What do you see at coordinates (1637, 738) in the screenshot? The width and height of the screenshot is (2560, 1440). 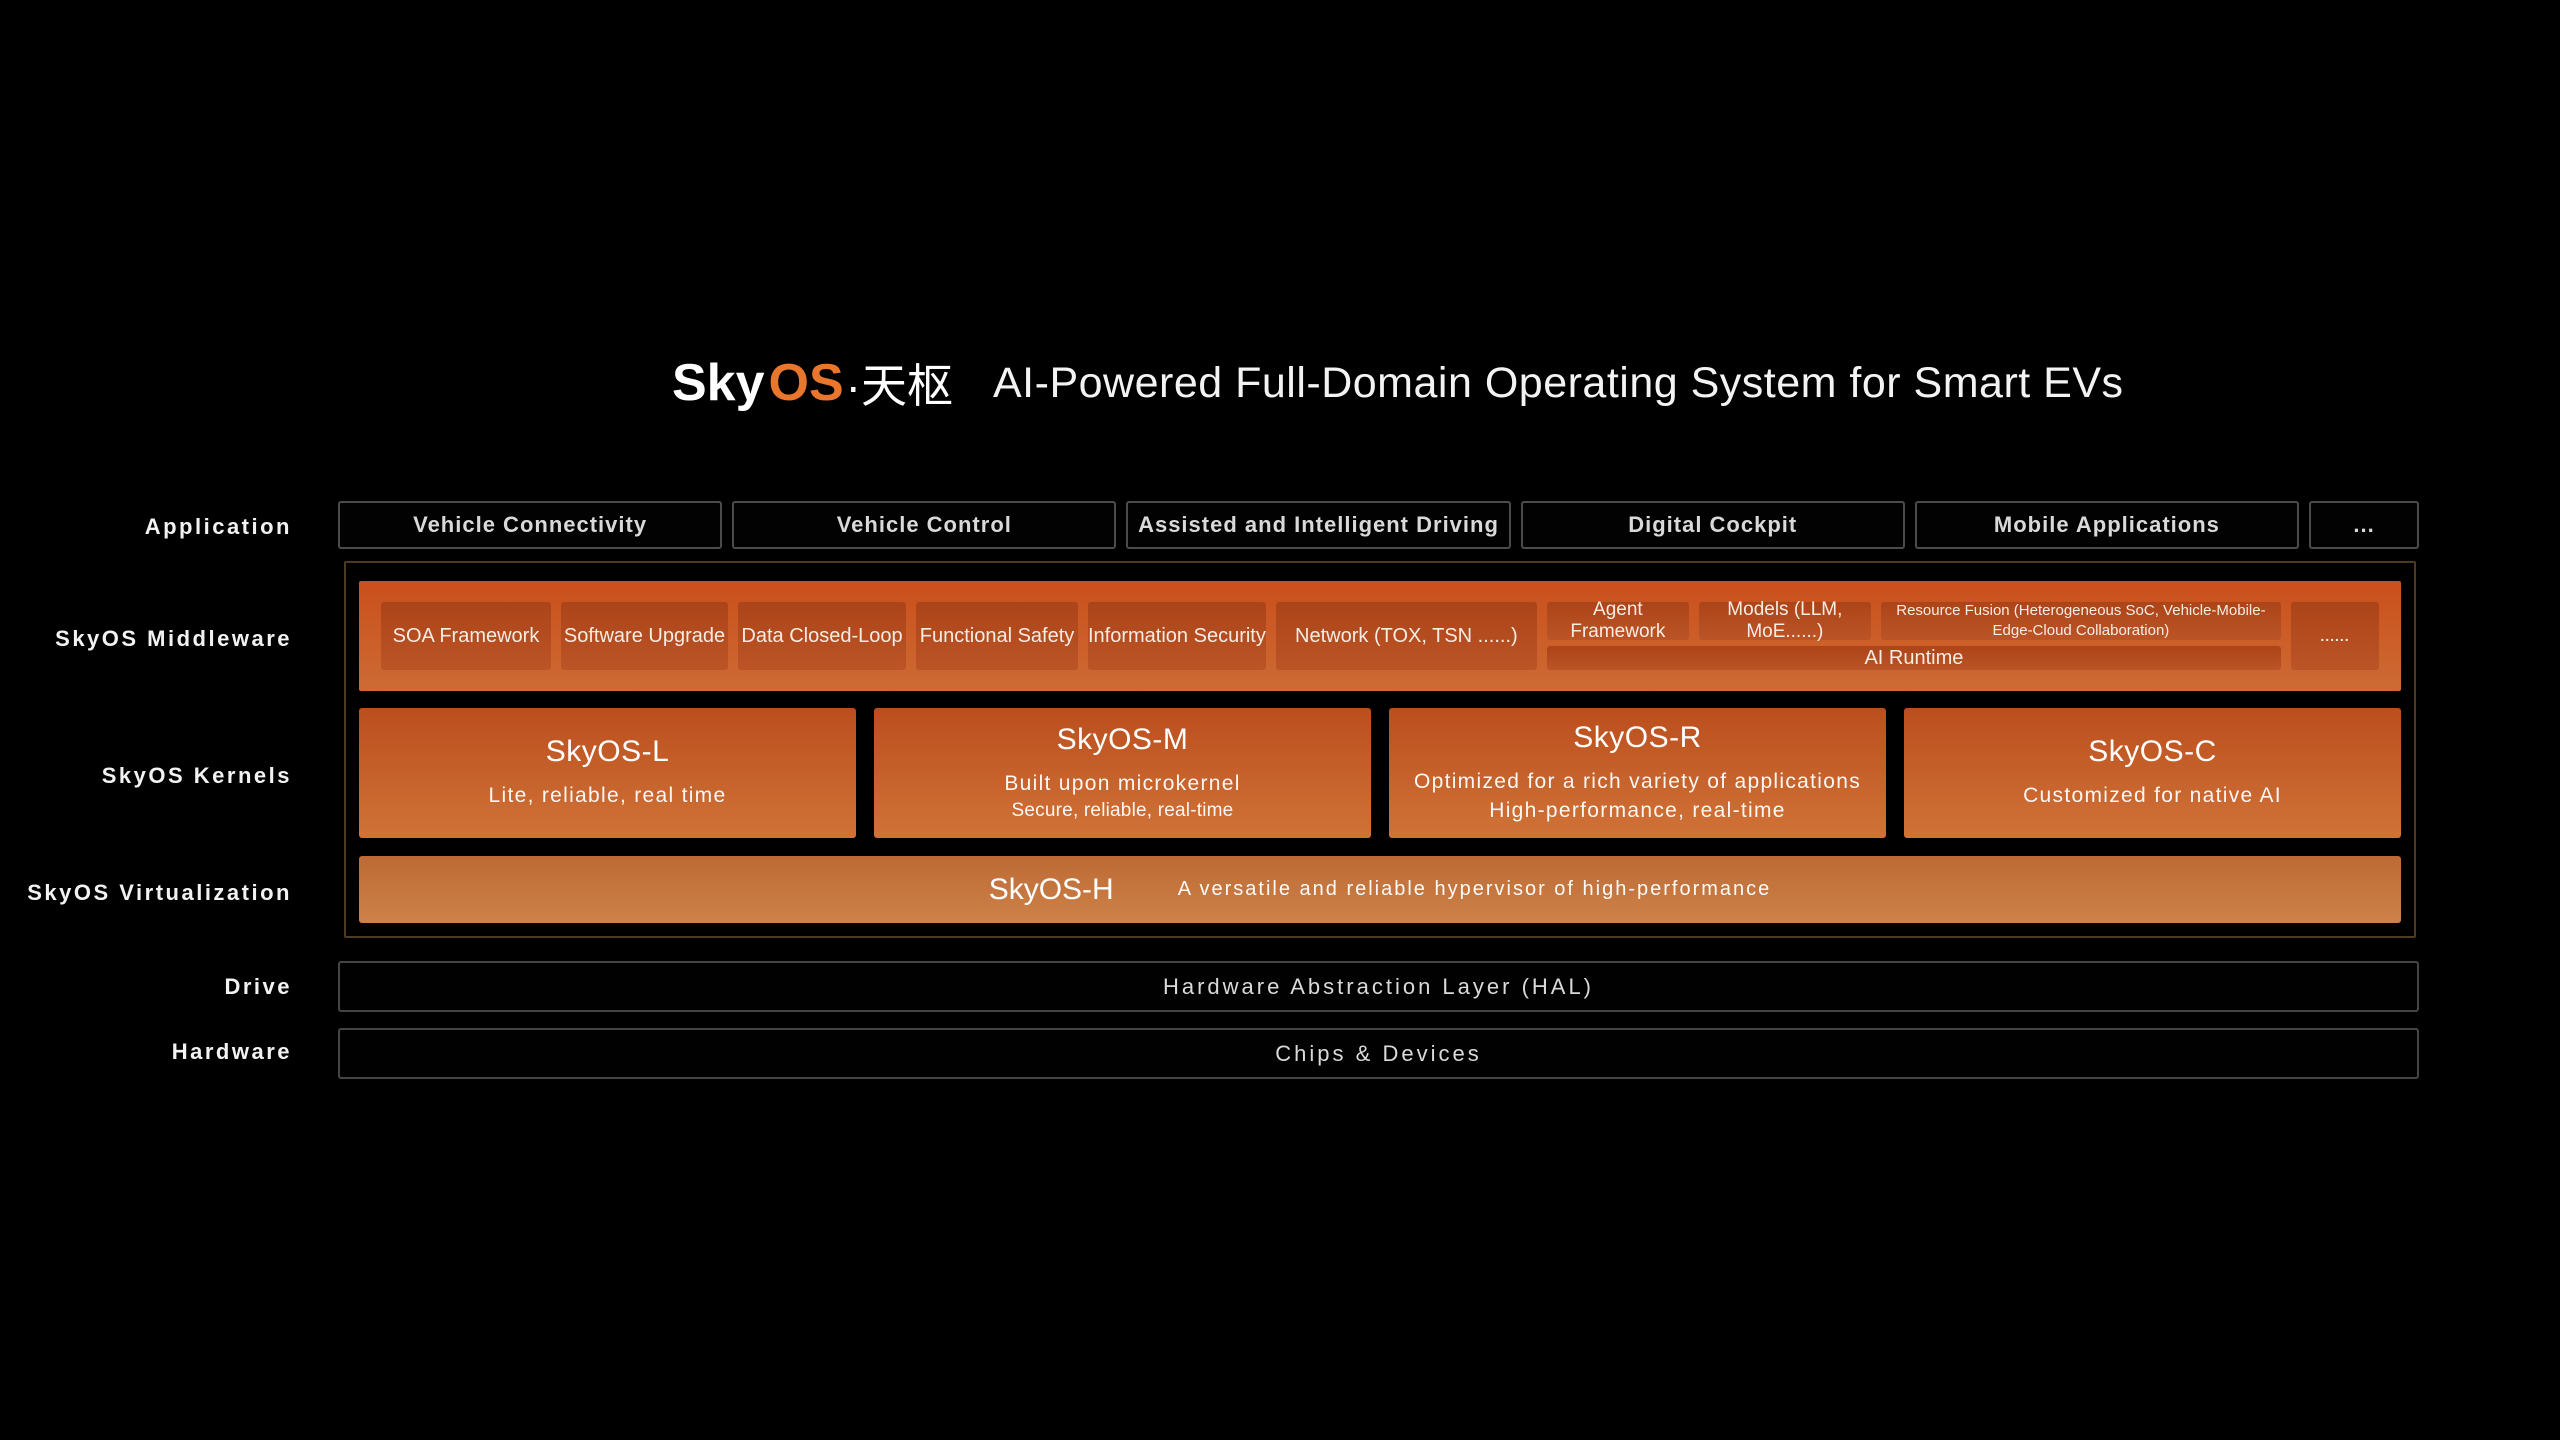 I see `kernel-name: SkyOS-R` at bounding box center [1637, 738].